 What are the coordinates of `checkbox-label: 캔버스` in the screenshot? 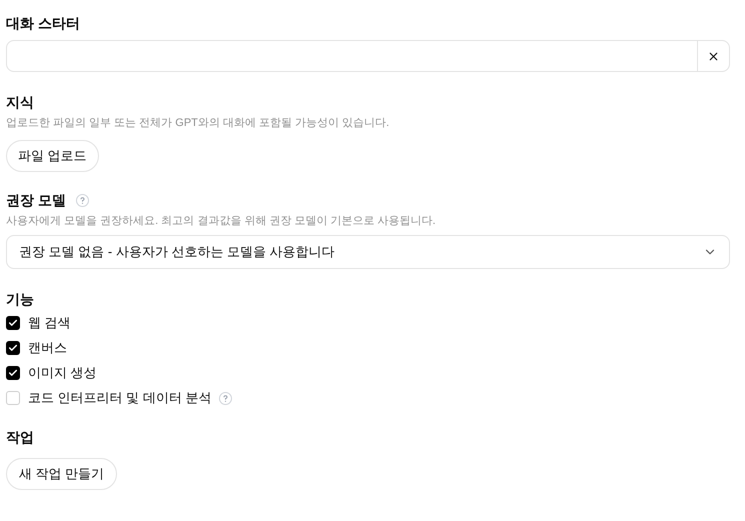 It's located at (47, 348).